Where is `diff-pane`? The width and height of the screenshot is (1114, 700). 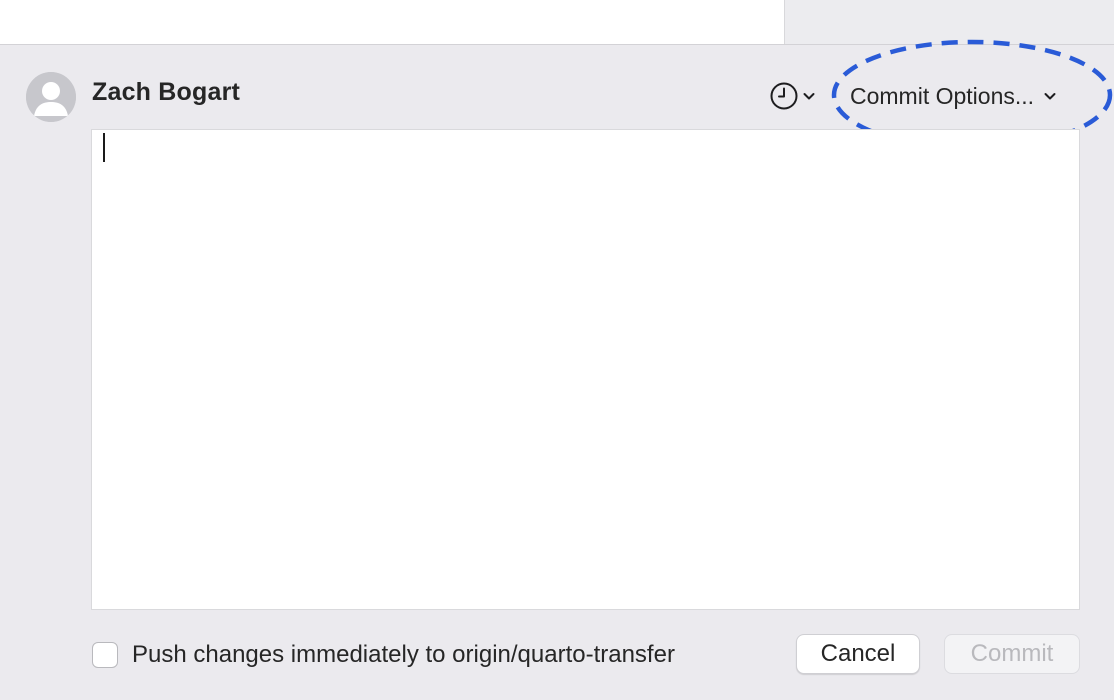
diff-pane is located at coordinates (949, 22).